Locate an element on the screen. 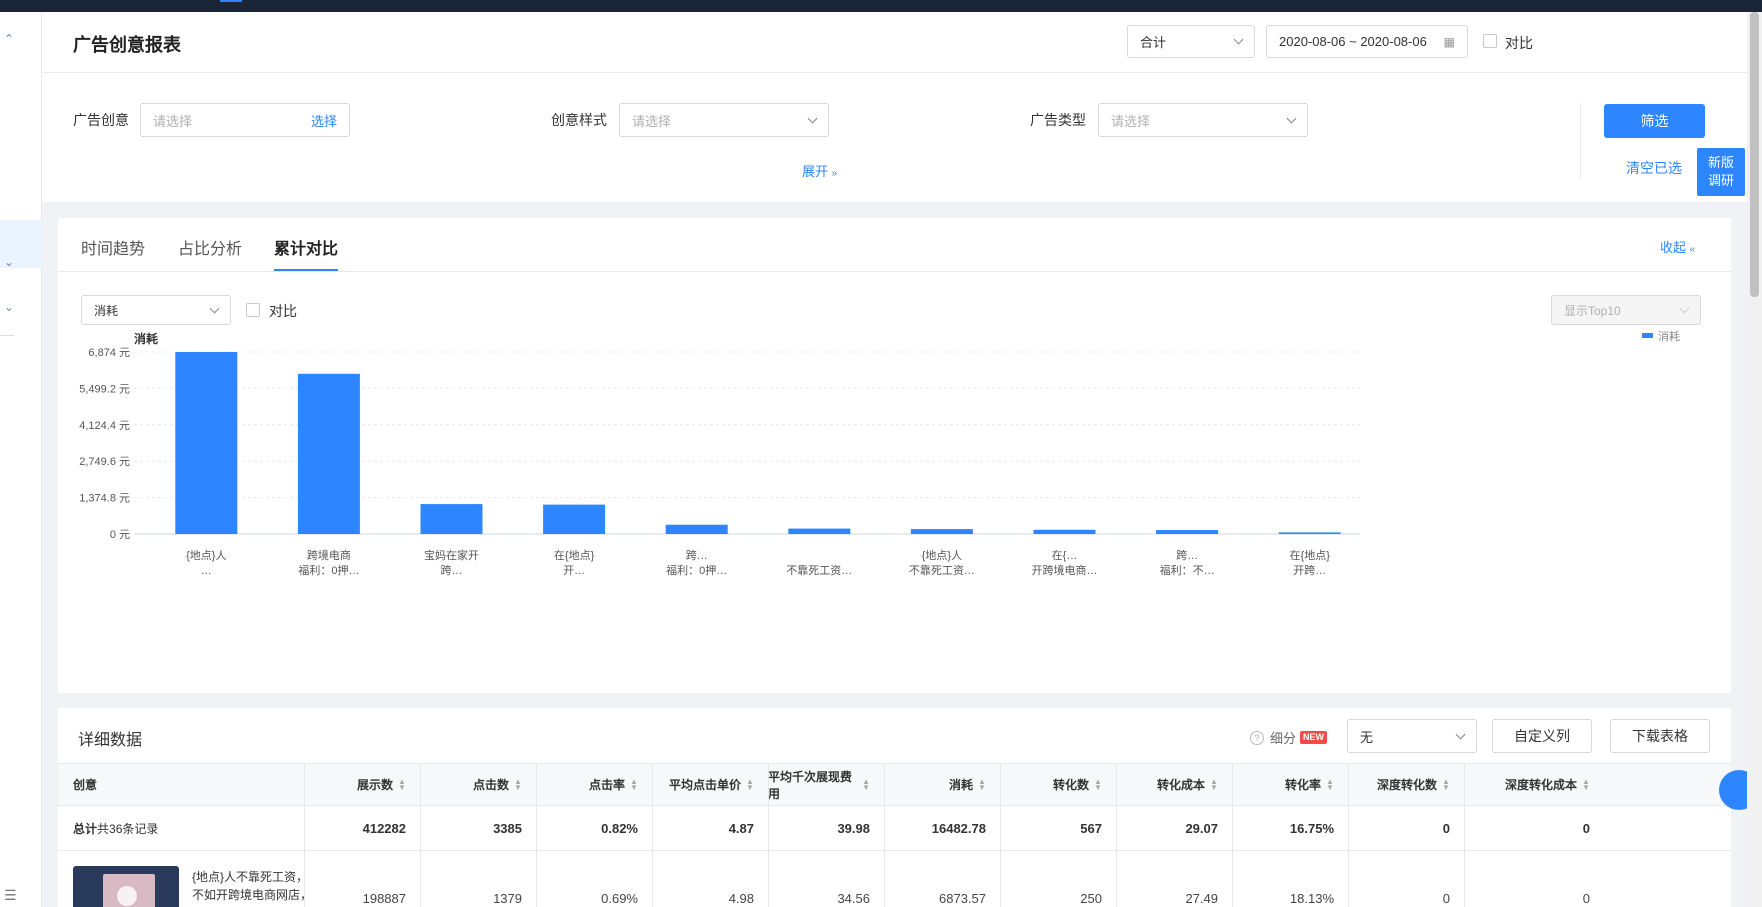 This screenshot has width=1762, height=907. column-header-label: 转化数 is located at coordinates (1070, 785).